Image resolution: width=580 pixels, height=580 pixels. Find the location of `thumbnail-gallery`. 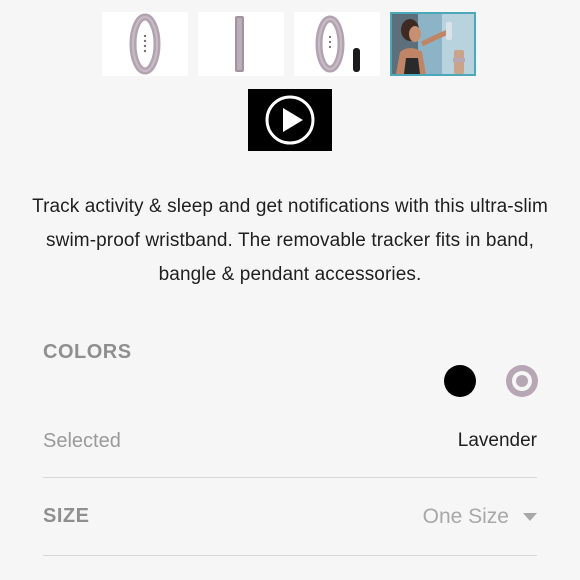

thumbnail-gallery is located at coordinates (289, 44).